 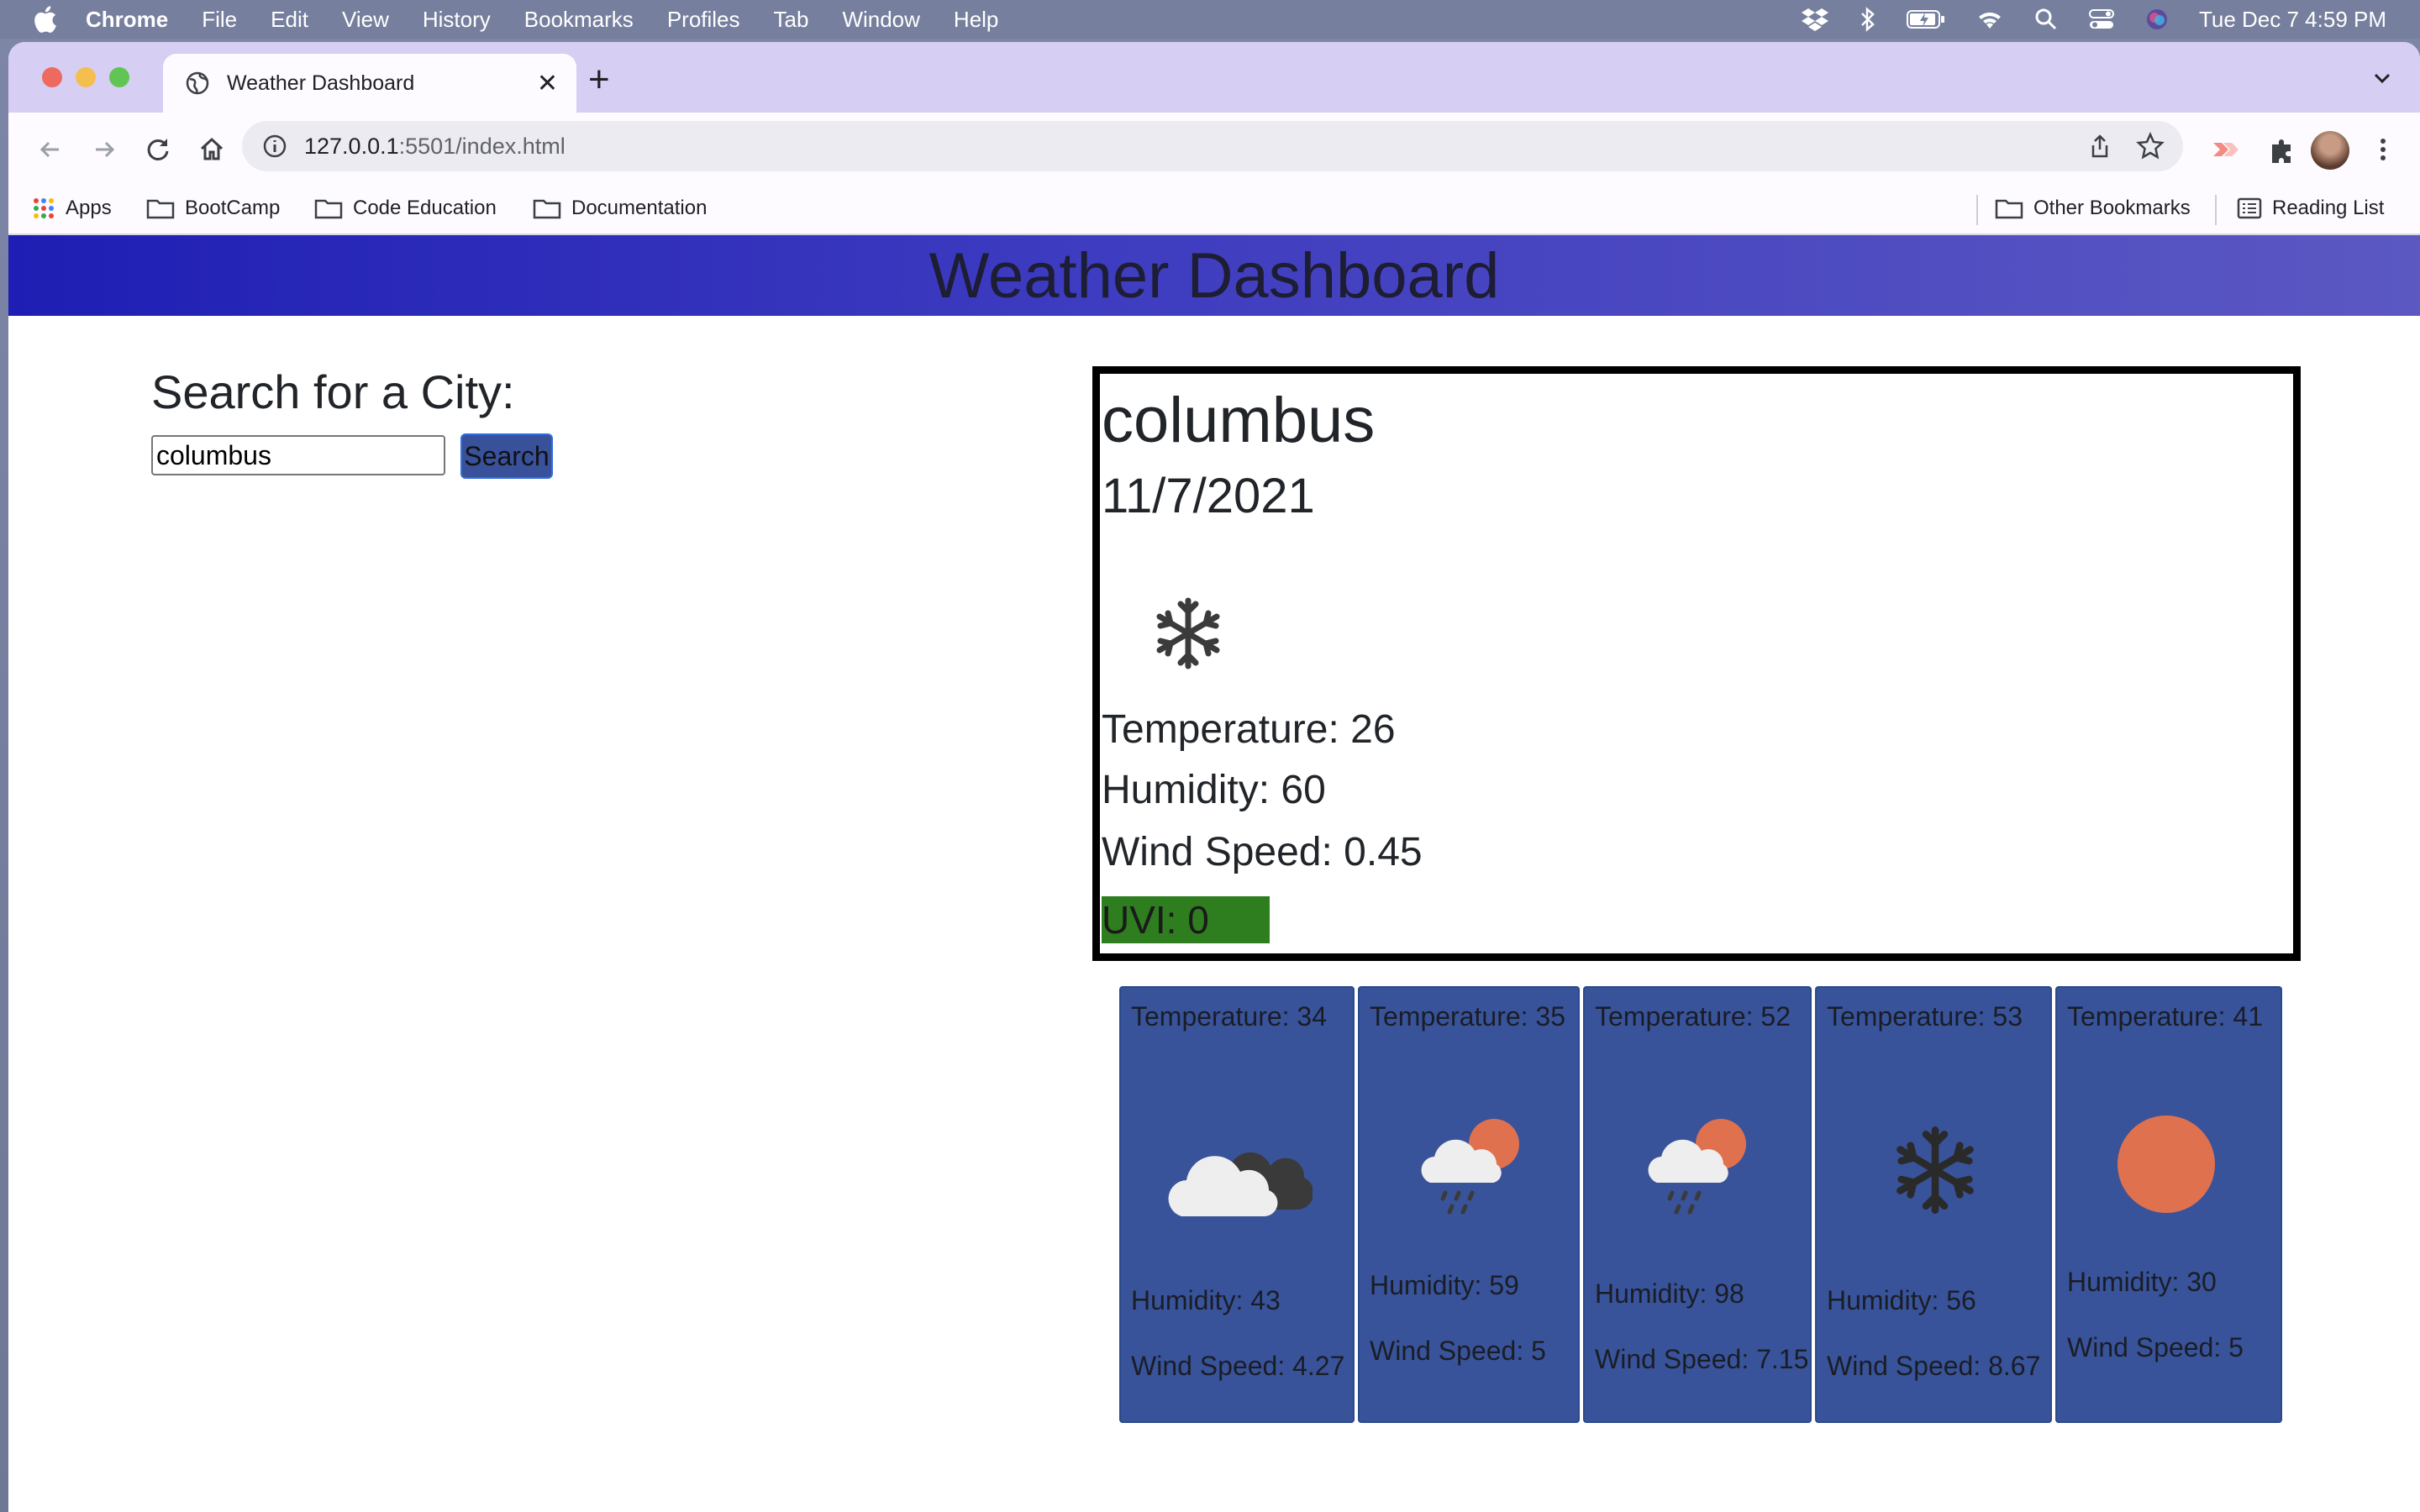 What do you see at coordinates (52, 77) in the screenshot?
I see `close-window-button` at bounding box center [52, 77].